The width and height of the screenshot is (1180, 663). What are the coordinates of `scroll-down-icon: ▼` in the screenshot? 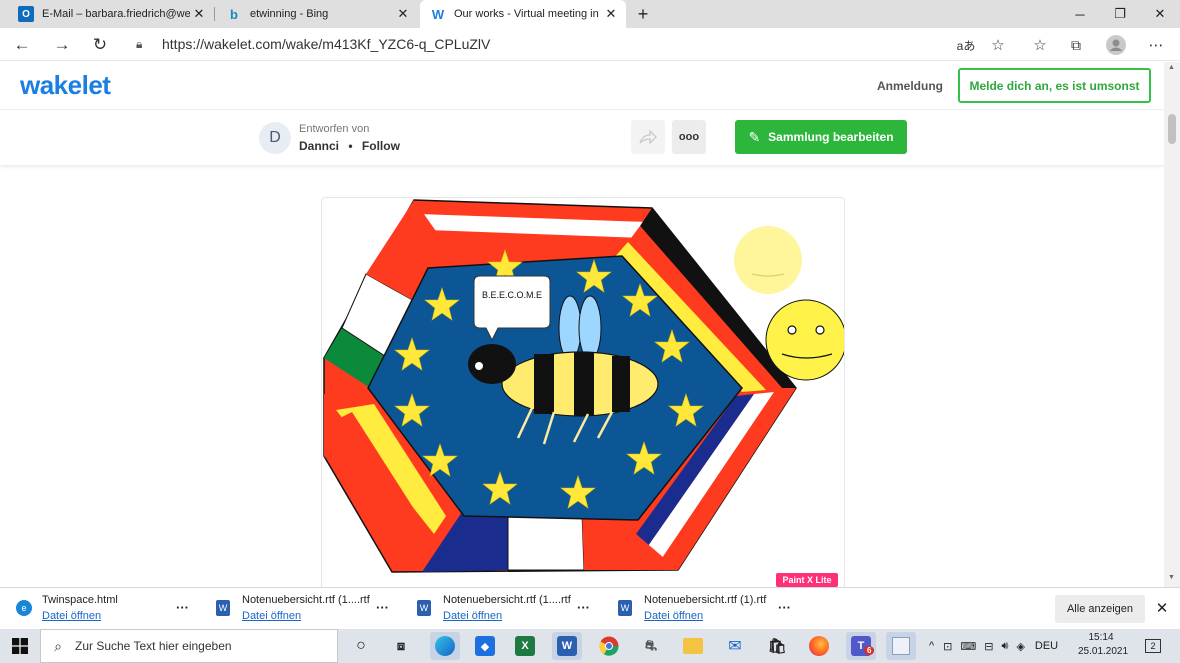 It's located at (1171, 577).